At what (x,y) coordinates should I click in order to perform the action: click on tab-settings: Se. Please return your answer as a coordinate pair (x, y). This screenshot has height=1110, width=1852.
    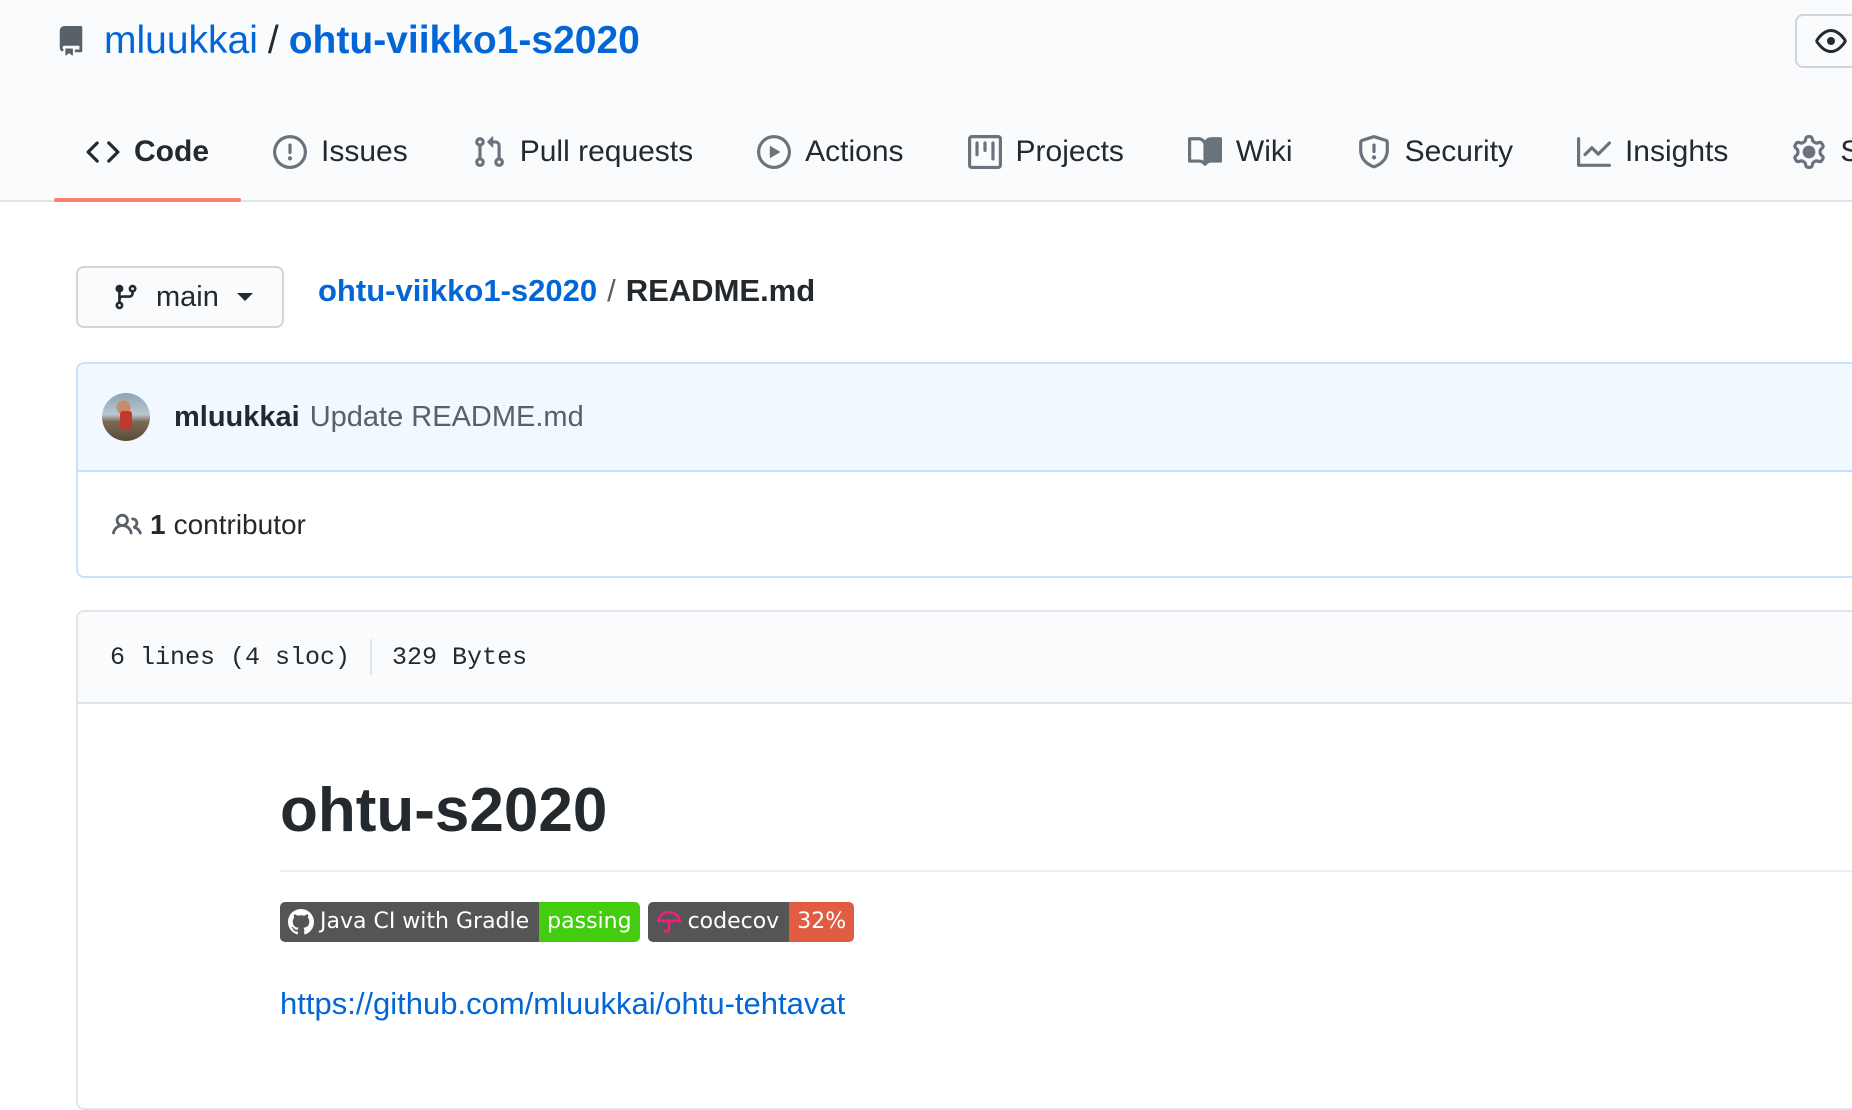
    Looking at the image, I should click on (1806, 152).